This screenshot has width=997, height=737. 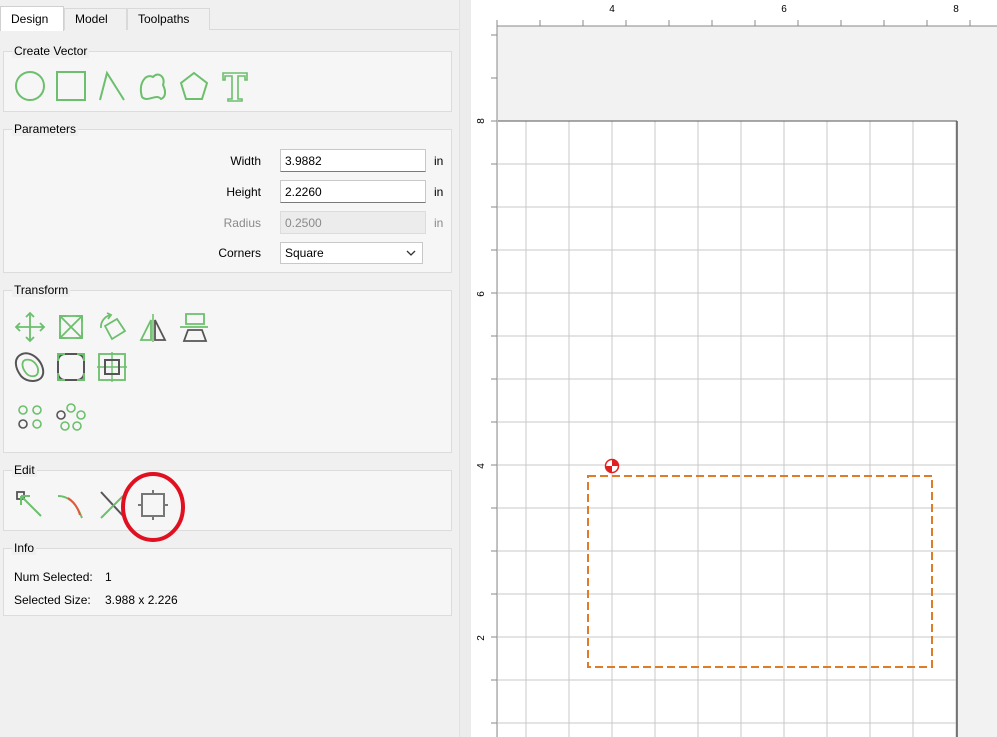 I want to click on tab-toolpaths: Toolpaths, so click(x=168, y=19).